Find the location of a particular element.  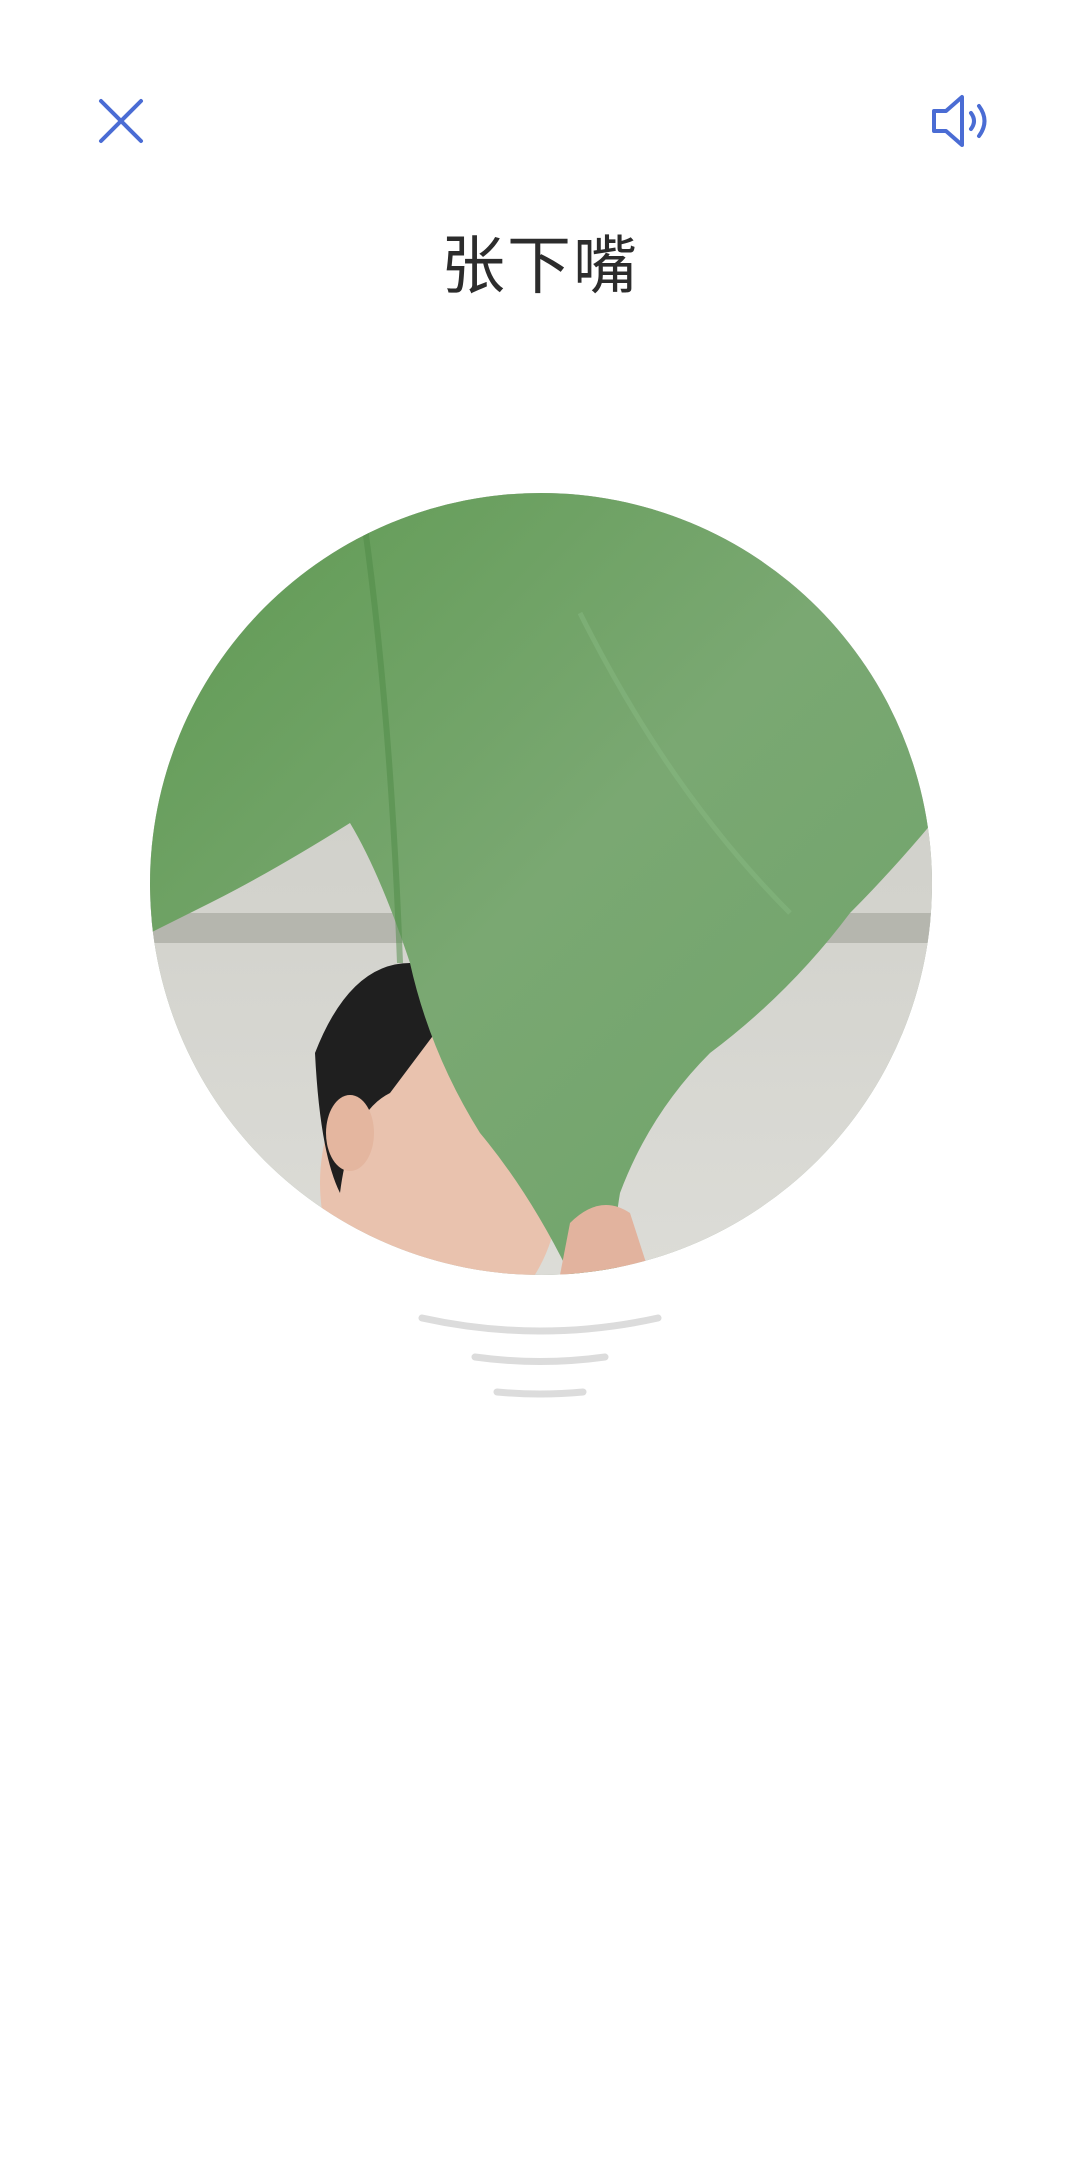

action-prompt: 张下嘴 is located at coordinates (540, 267).